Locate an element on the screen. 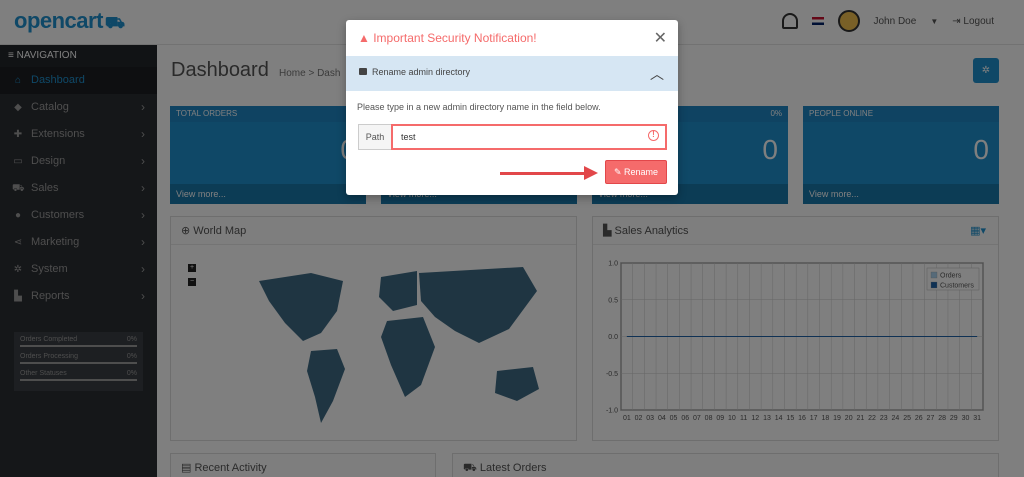 This screenshot has width=1024, height=477. rename-button-label: Rename is located at coordinates (641, 172).